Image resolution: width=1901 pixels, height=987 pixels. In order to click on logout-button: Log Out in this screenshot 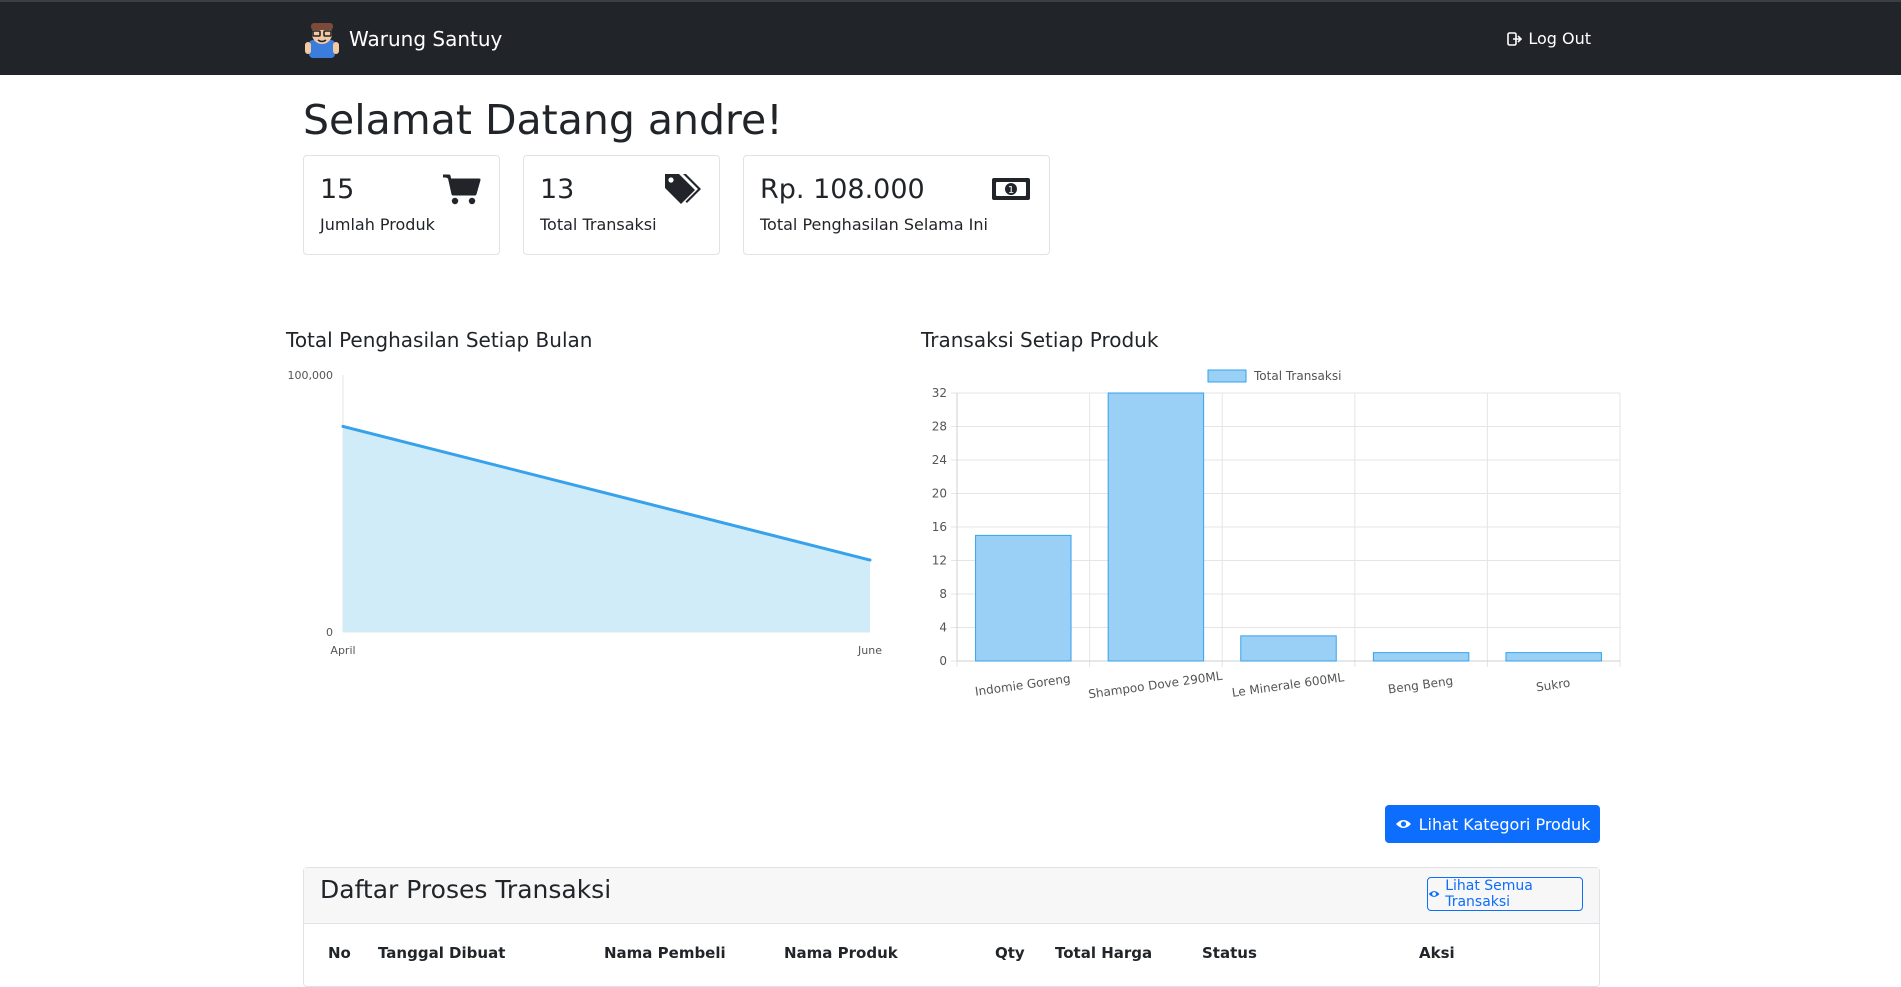, I will do `click(1549, 38)`.